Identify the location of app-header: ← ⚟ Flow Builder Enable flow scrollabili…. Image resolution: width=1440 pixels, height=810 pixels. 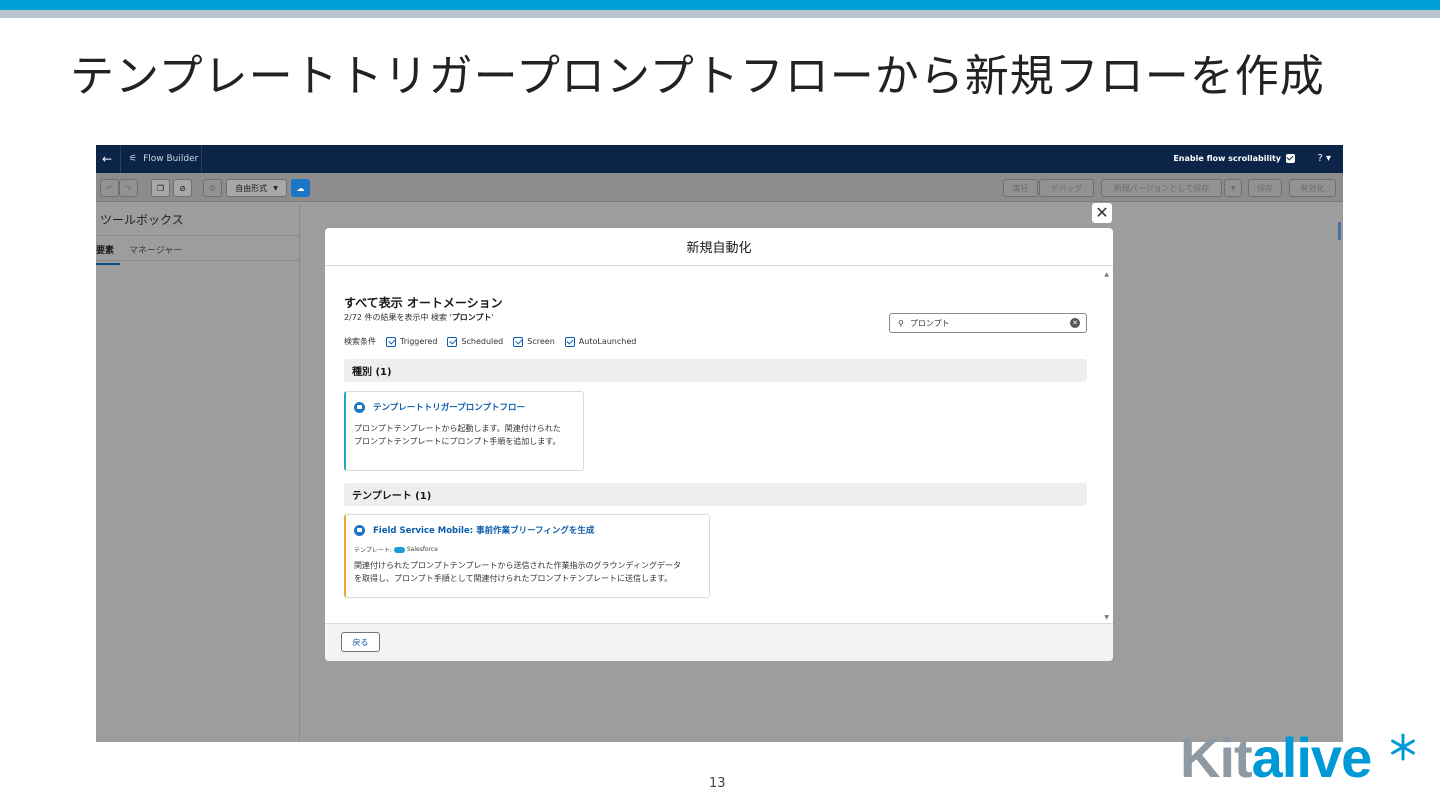
(719, 159).